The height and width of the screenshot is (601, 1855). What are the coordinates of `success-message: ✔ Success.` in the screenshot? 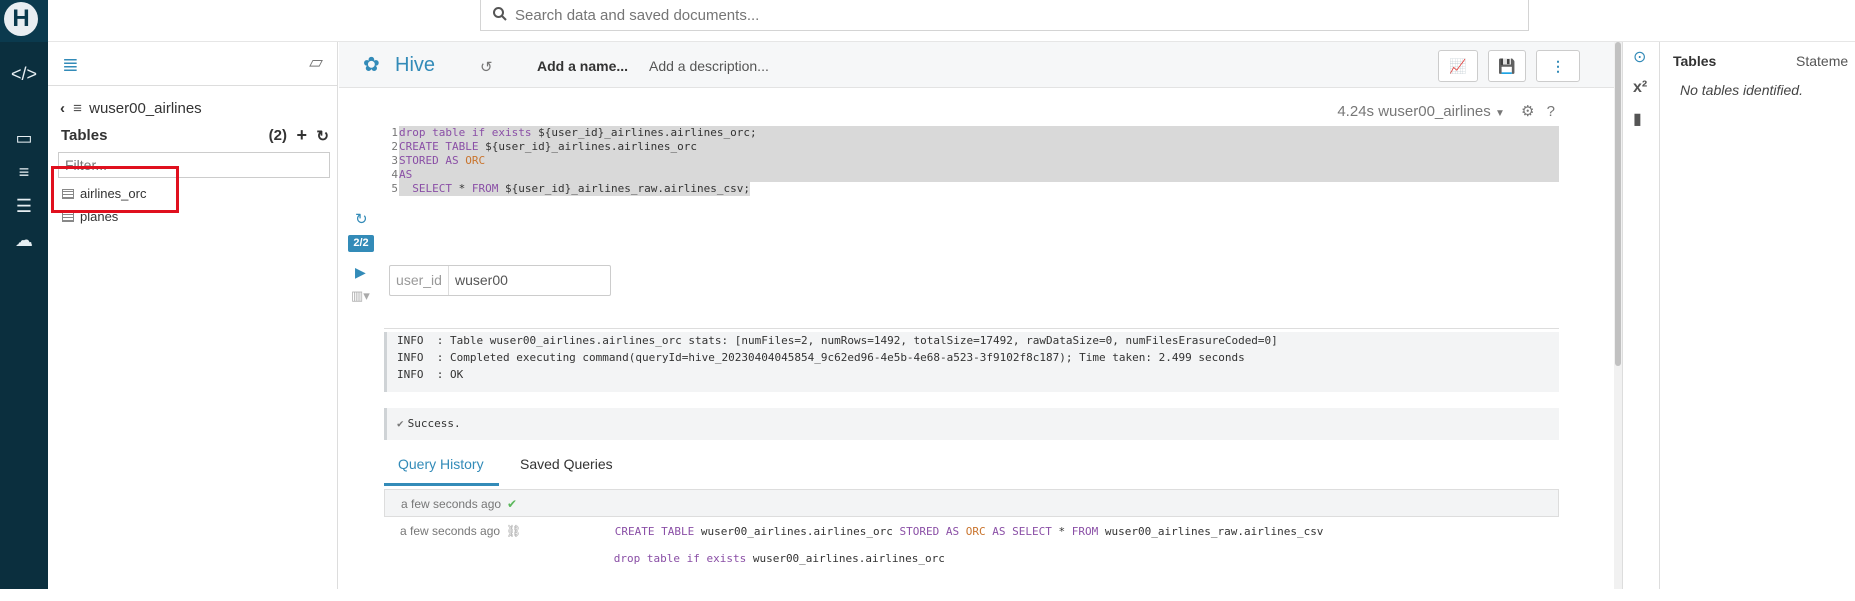 It's located at (971, 424).